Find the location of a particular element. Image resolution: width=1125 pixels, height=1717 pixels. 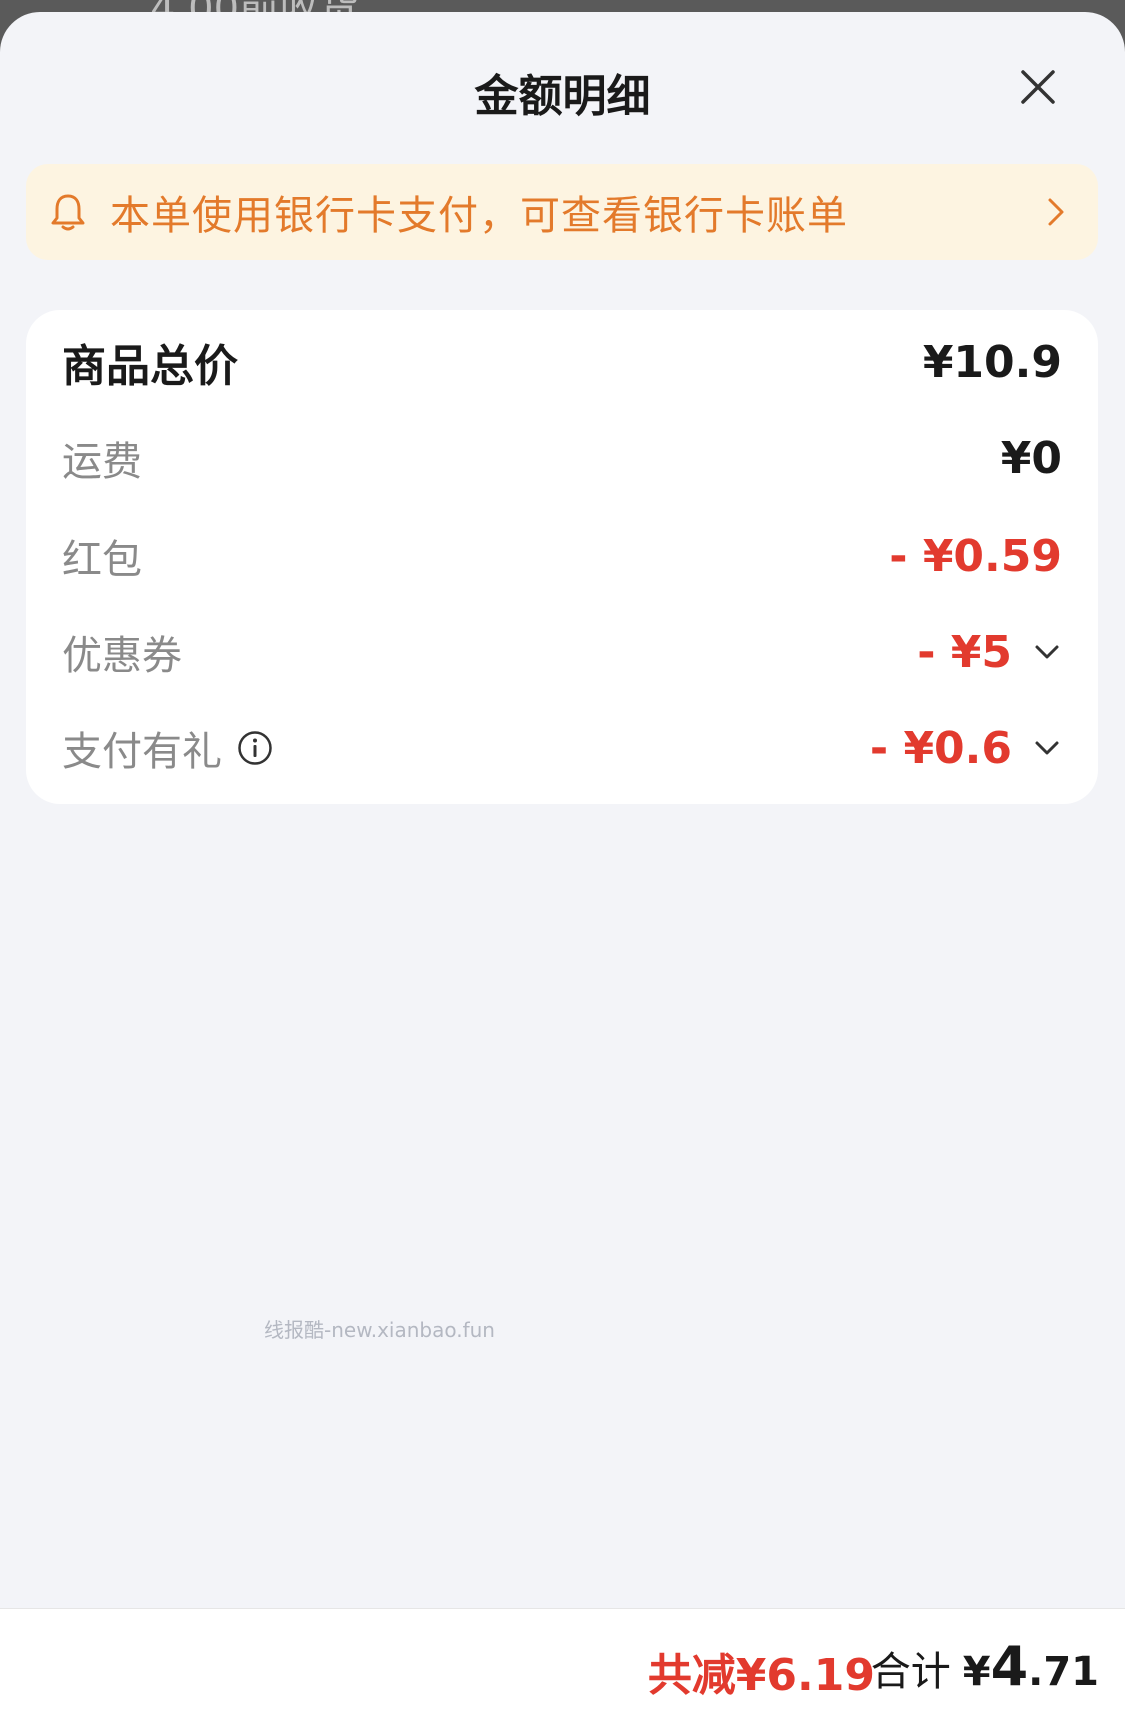

row-label-wrap: 支付有礼 is located at coordinates (168, 748).